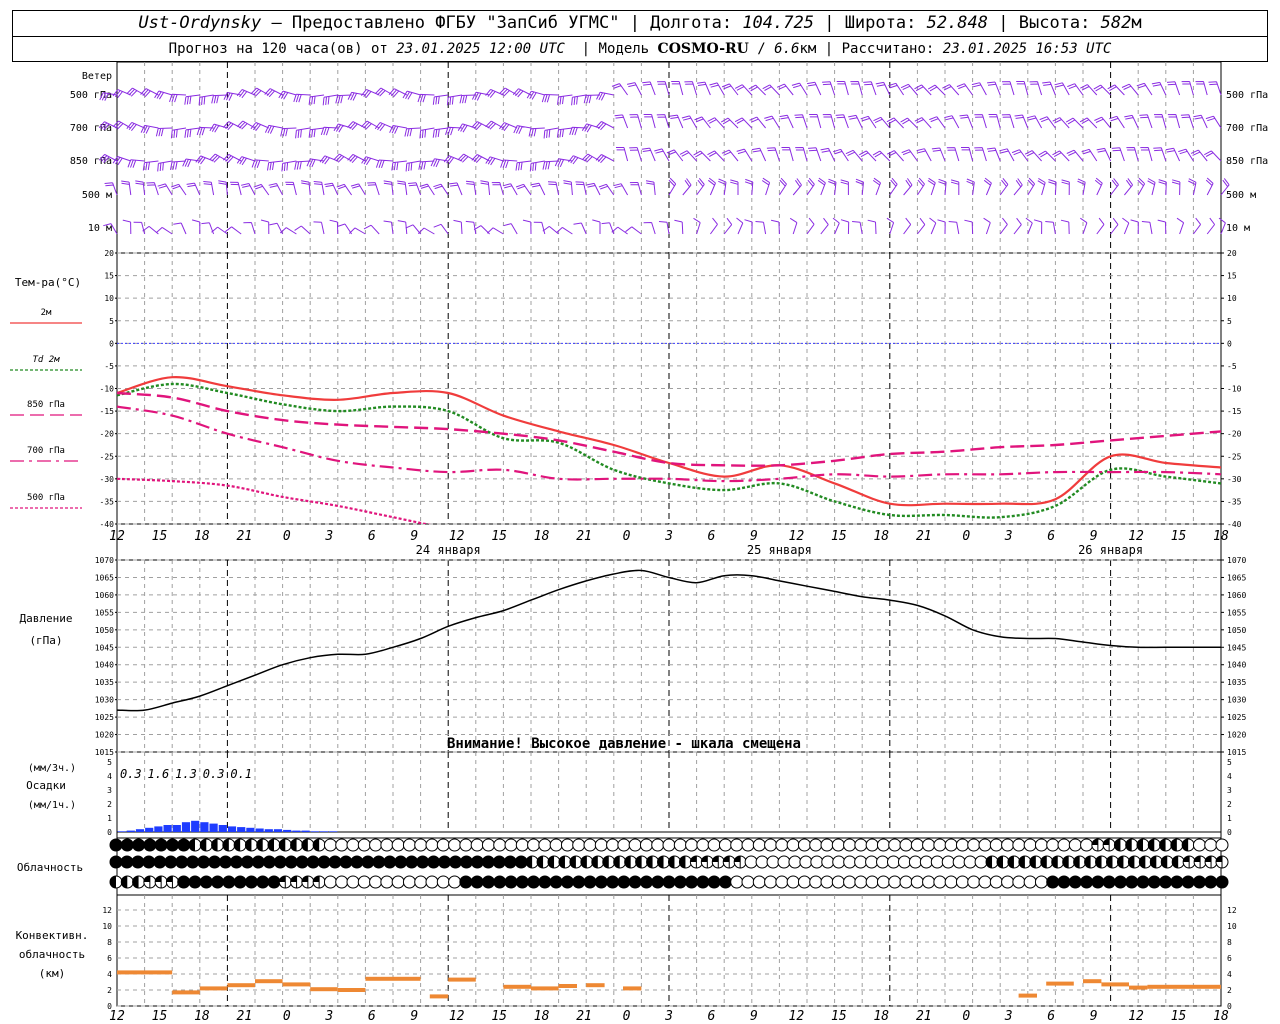  Describe the element at coordinates (104, 577) in the screenshot. I see `pressure-tick-label-left: 1065` at that location.